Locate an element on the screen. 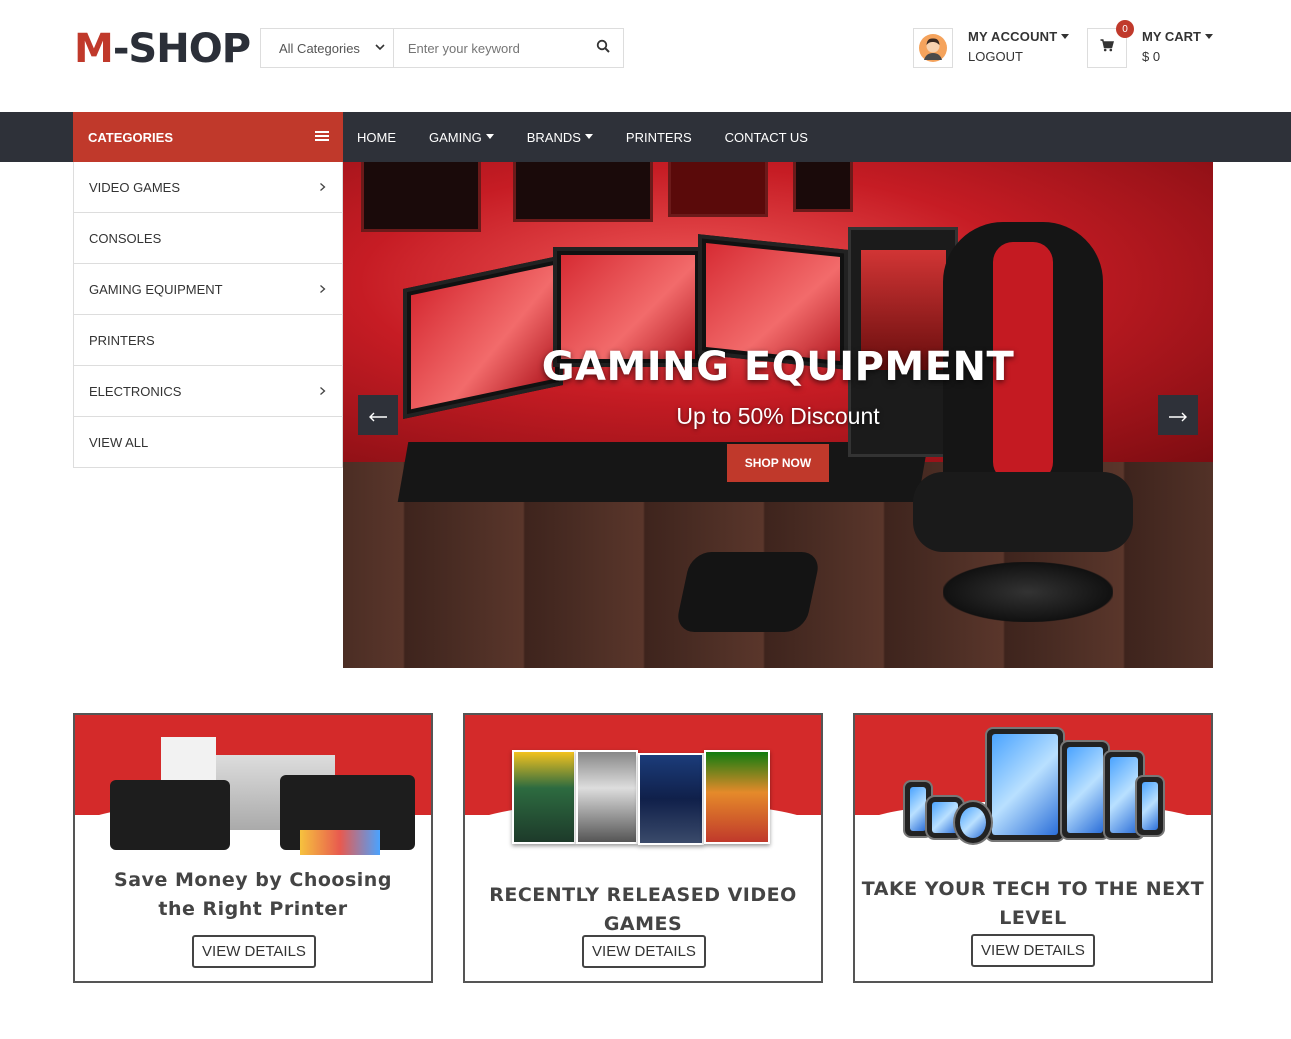  cart-total: $ 0 is located at coordinates (1151, 56).